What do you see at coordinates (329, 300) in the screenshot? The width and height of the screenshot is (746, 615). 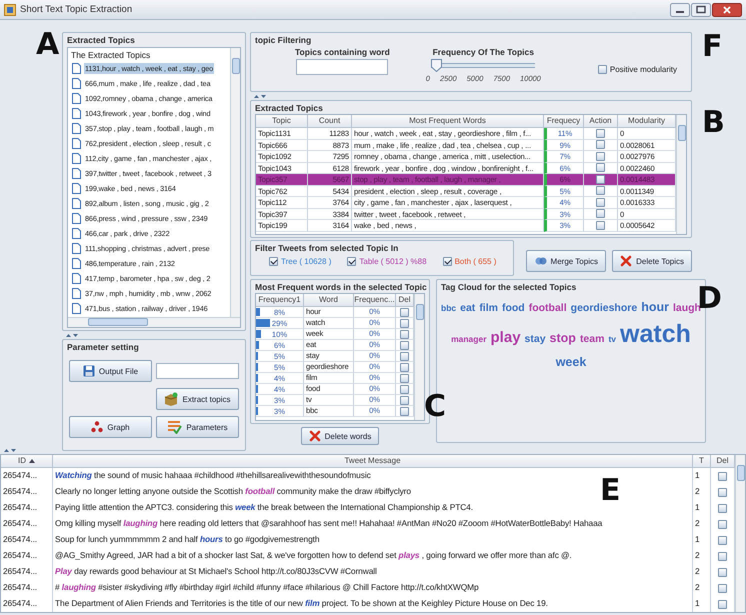 I see `column-header: Word` at bounding box center [329, 300].